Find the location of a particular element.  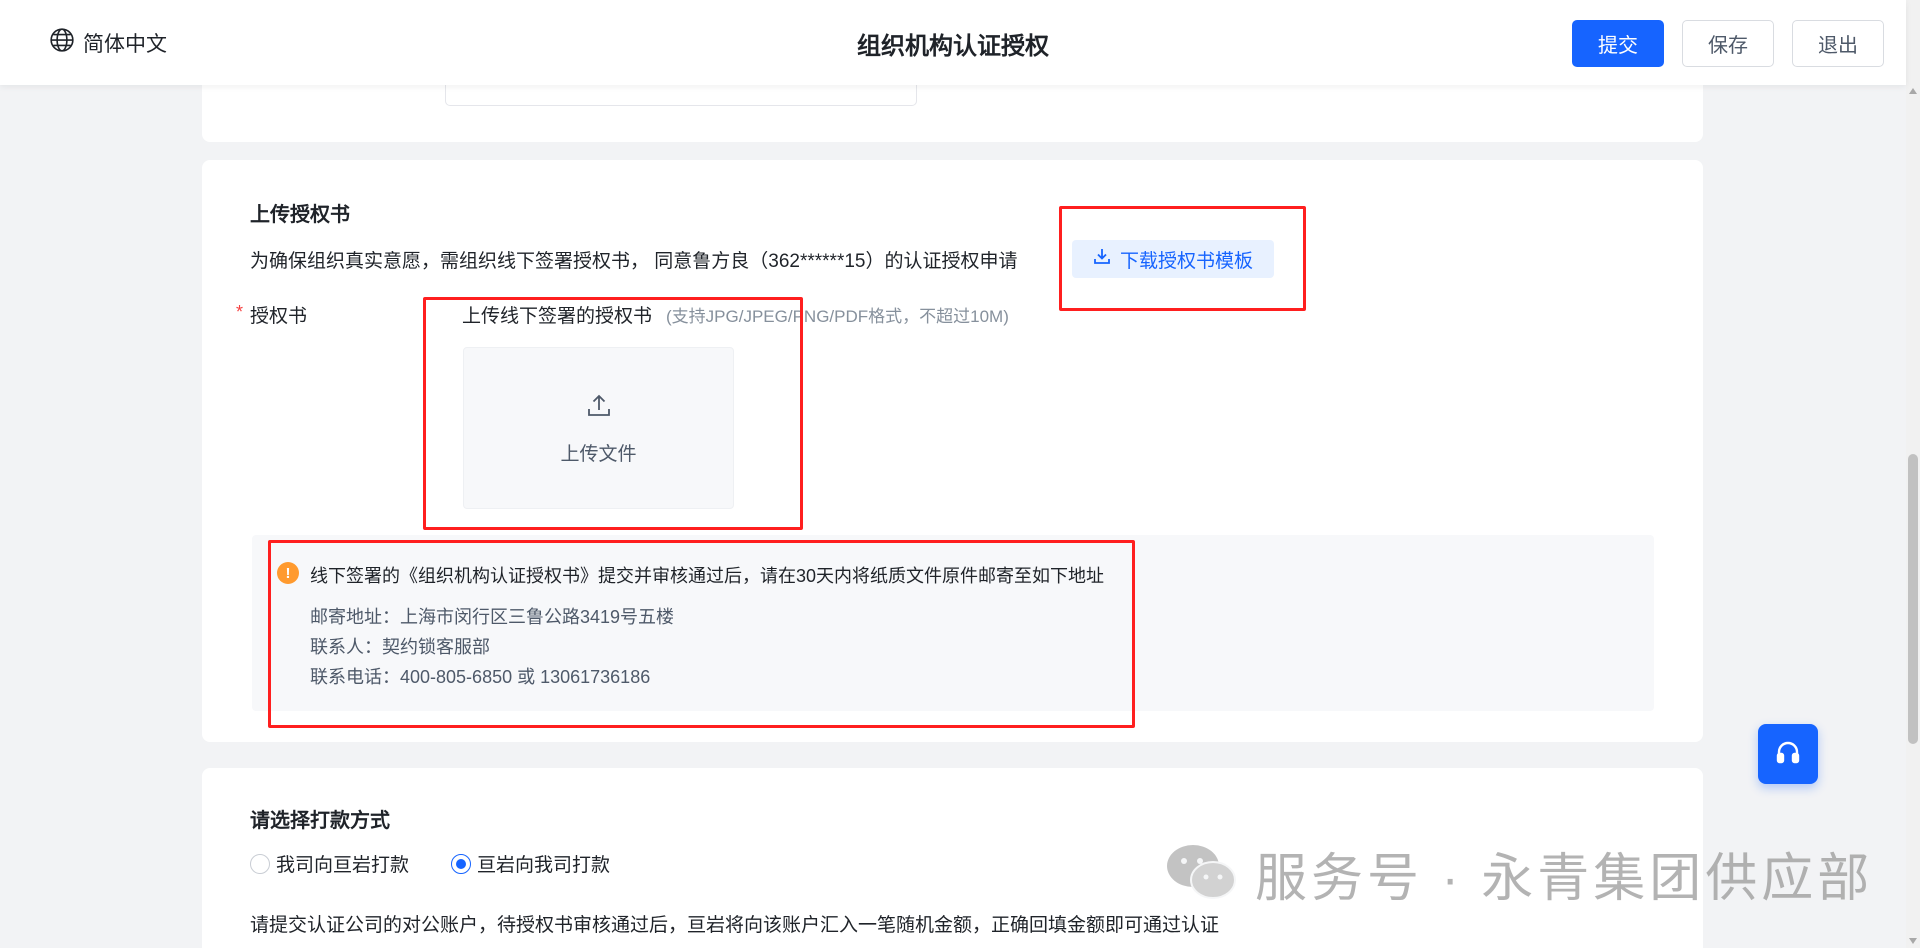

radio-option-they-pay: 亘岩向我司打款 is located at coordinates (530, 863).